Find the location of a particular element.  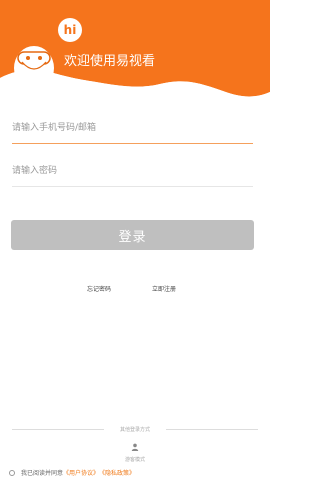

hi-bubble-icon: hi is located at coordinates (70, 30).